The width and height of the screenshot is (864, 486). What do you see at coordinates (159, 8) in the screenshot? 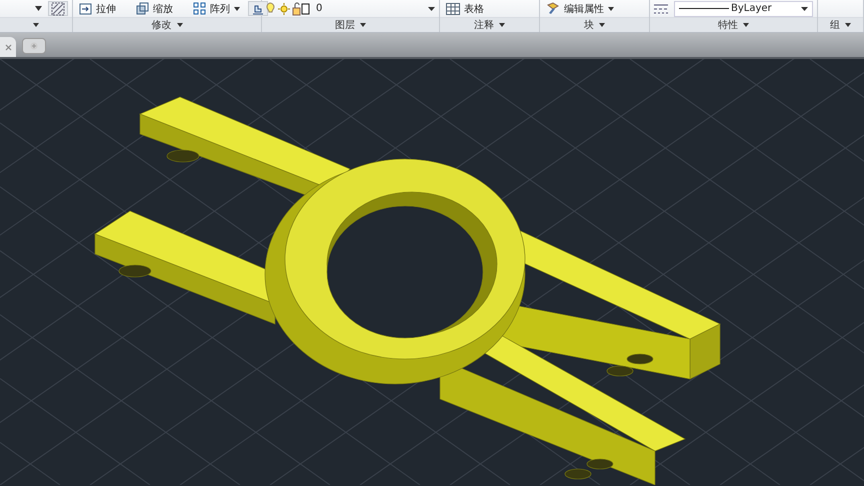
I see `ribbon-button: 缩放` at bounding box center [159, 8].